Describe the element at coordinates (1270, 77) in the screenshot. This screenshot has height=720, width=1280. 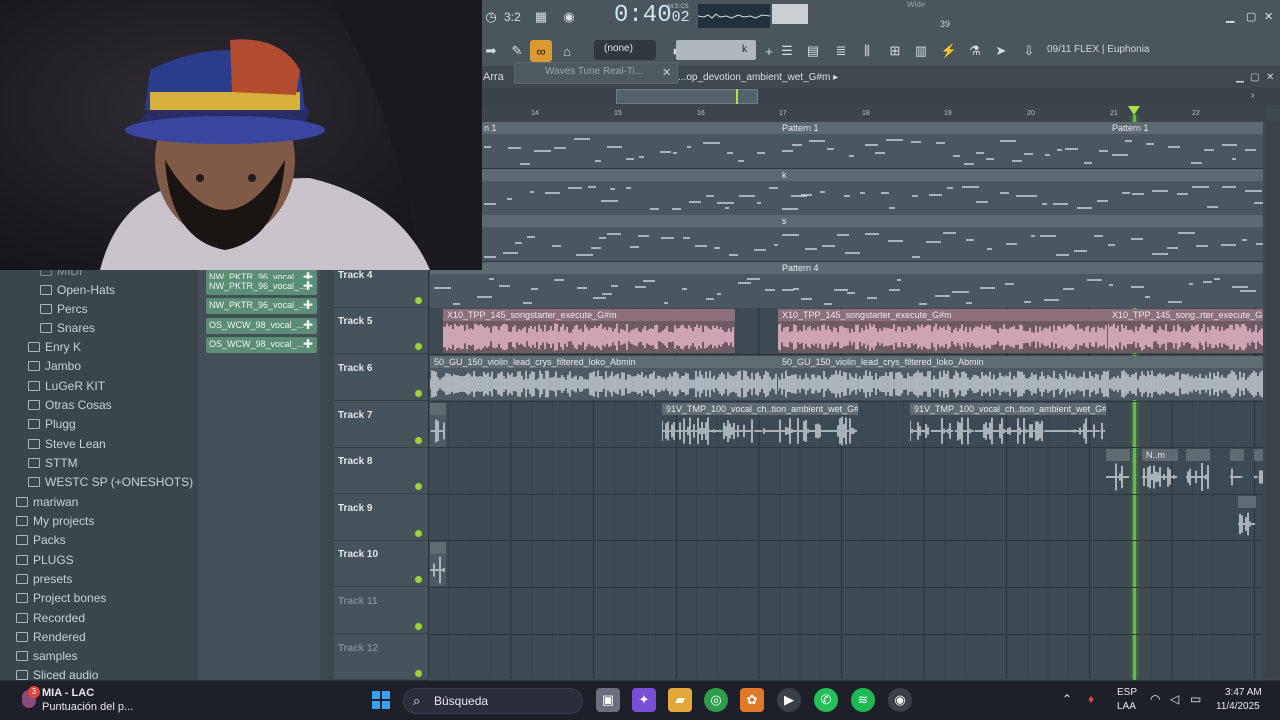
I see `playlist-close-icon: ✕` at that location.